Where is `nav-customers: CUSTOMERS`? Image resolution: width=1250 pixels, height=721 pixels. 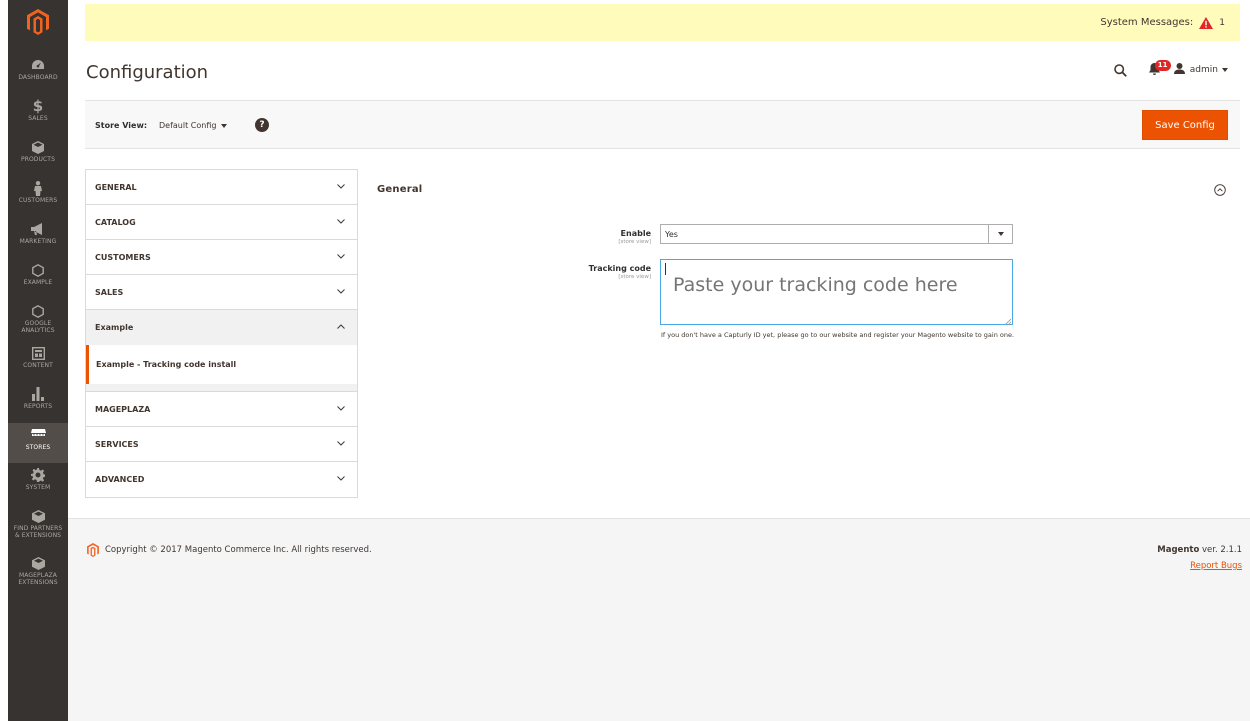
nav-customers: CUSTOMERS is located at coordinates (38, 196).